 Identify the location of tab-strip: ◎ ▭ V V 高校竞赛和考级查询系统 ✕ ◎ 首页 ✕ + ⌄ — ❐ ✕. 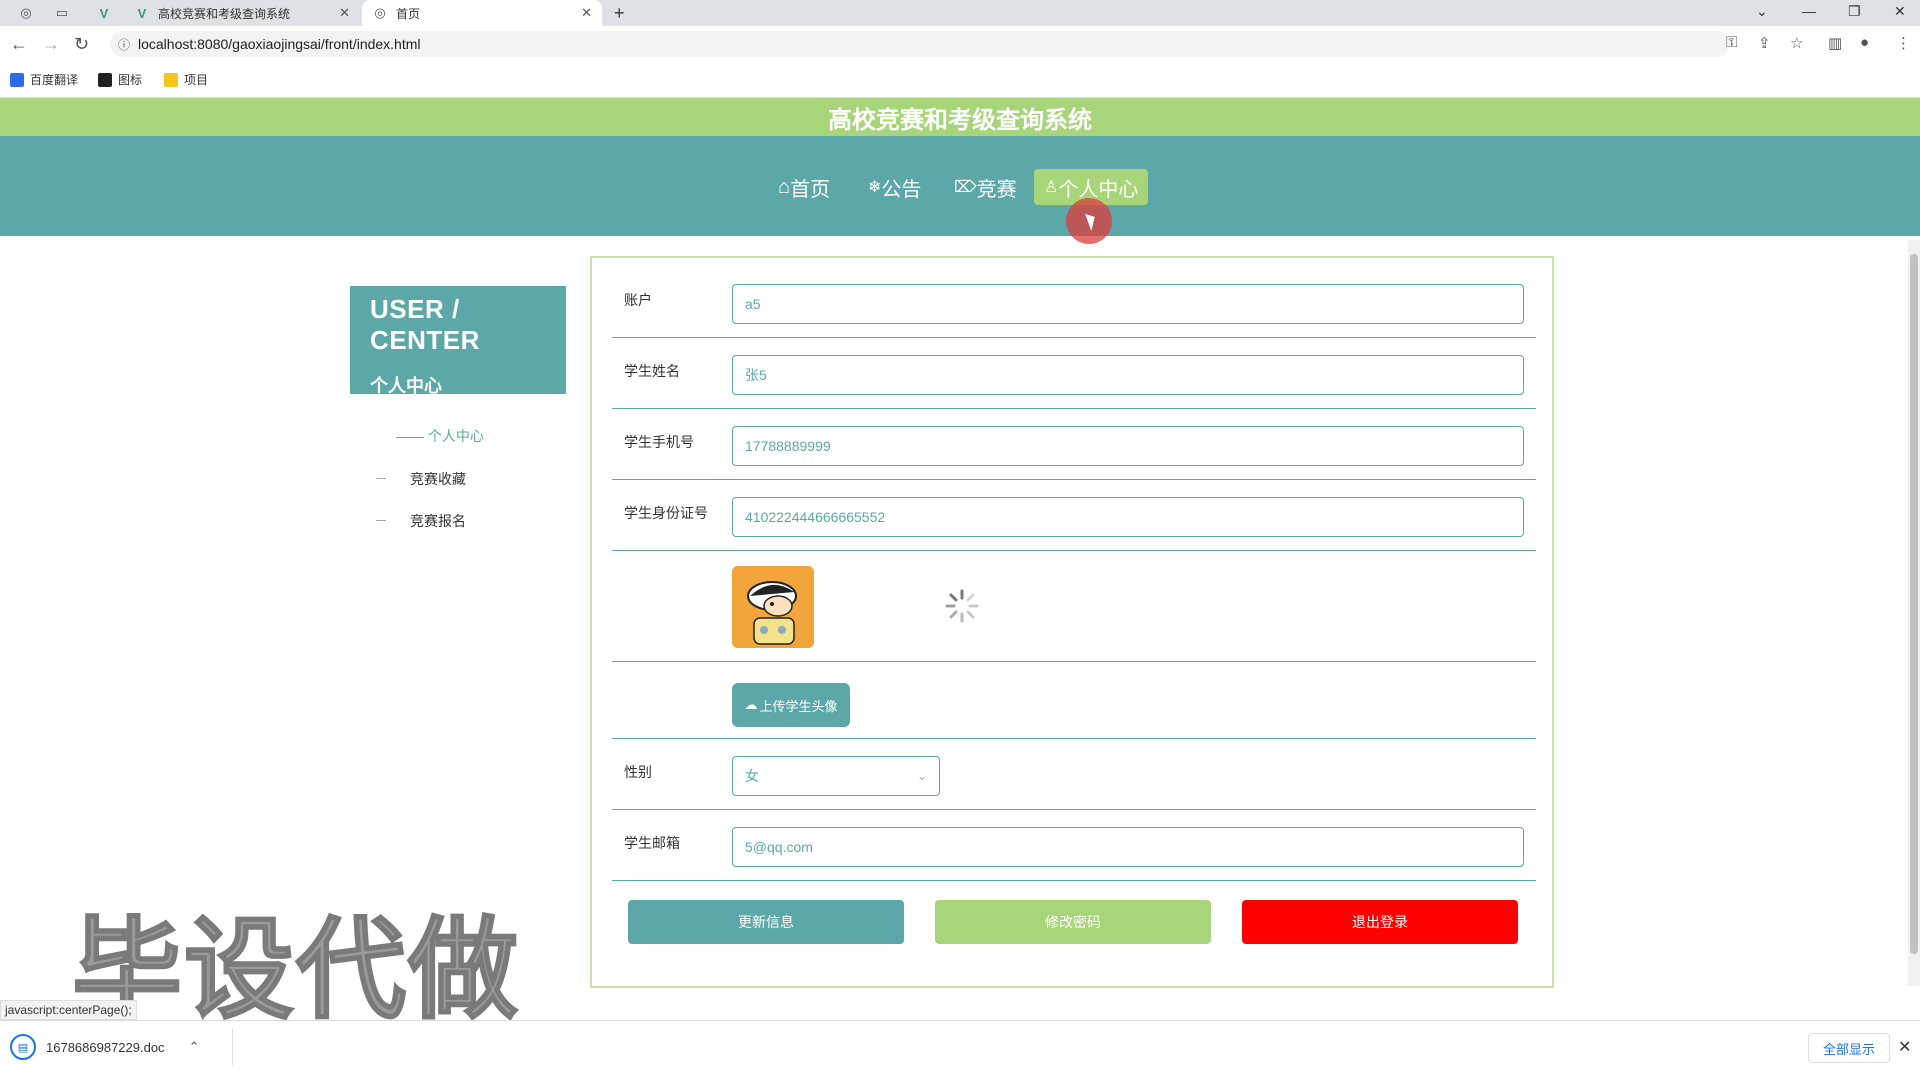
(960, 13).